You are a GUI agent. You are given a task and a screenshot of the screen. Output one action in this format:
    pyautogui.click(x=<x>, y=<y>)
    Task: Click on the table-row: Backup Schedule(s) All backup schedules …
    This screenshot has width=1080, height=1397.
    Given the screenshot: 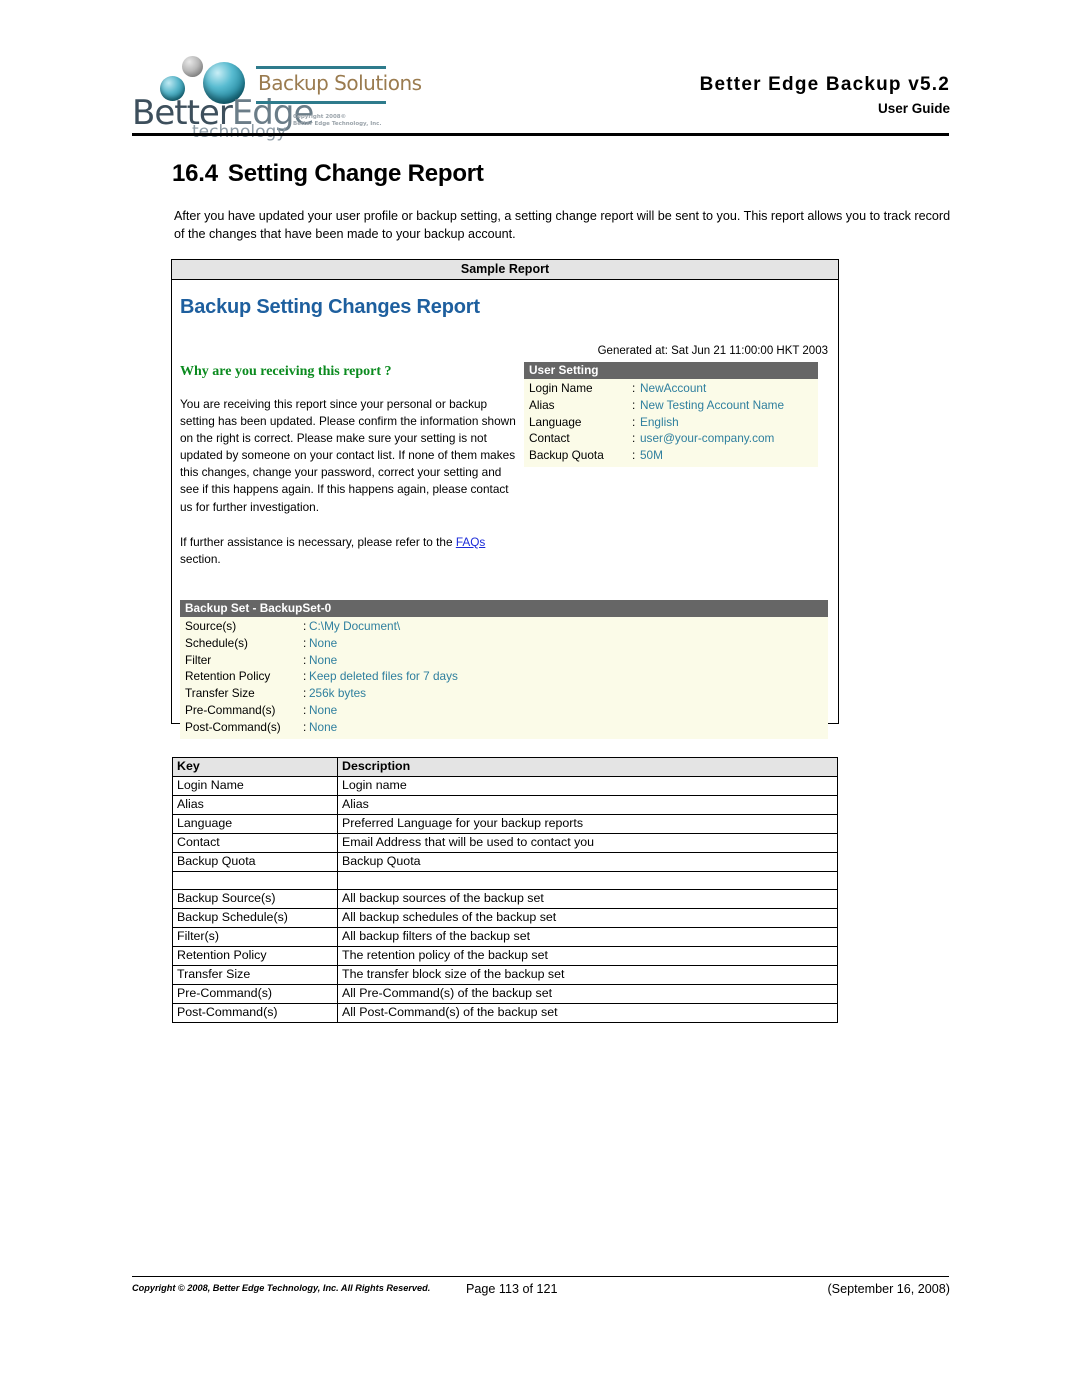 What is the action you would take?
    pyautogui.click(x=505, y=918)
    